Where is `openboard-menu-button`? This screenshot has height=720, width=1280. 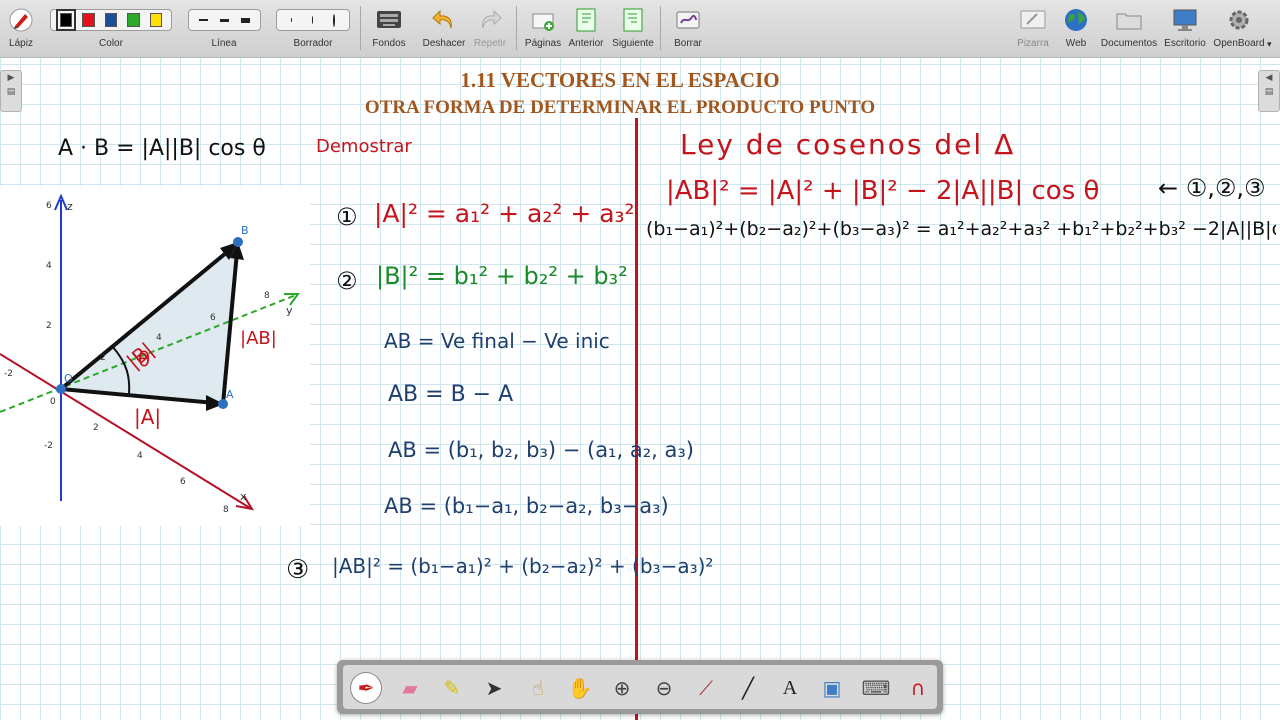 openboard-menu-button is located at coordinates (1239, 20).